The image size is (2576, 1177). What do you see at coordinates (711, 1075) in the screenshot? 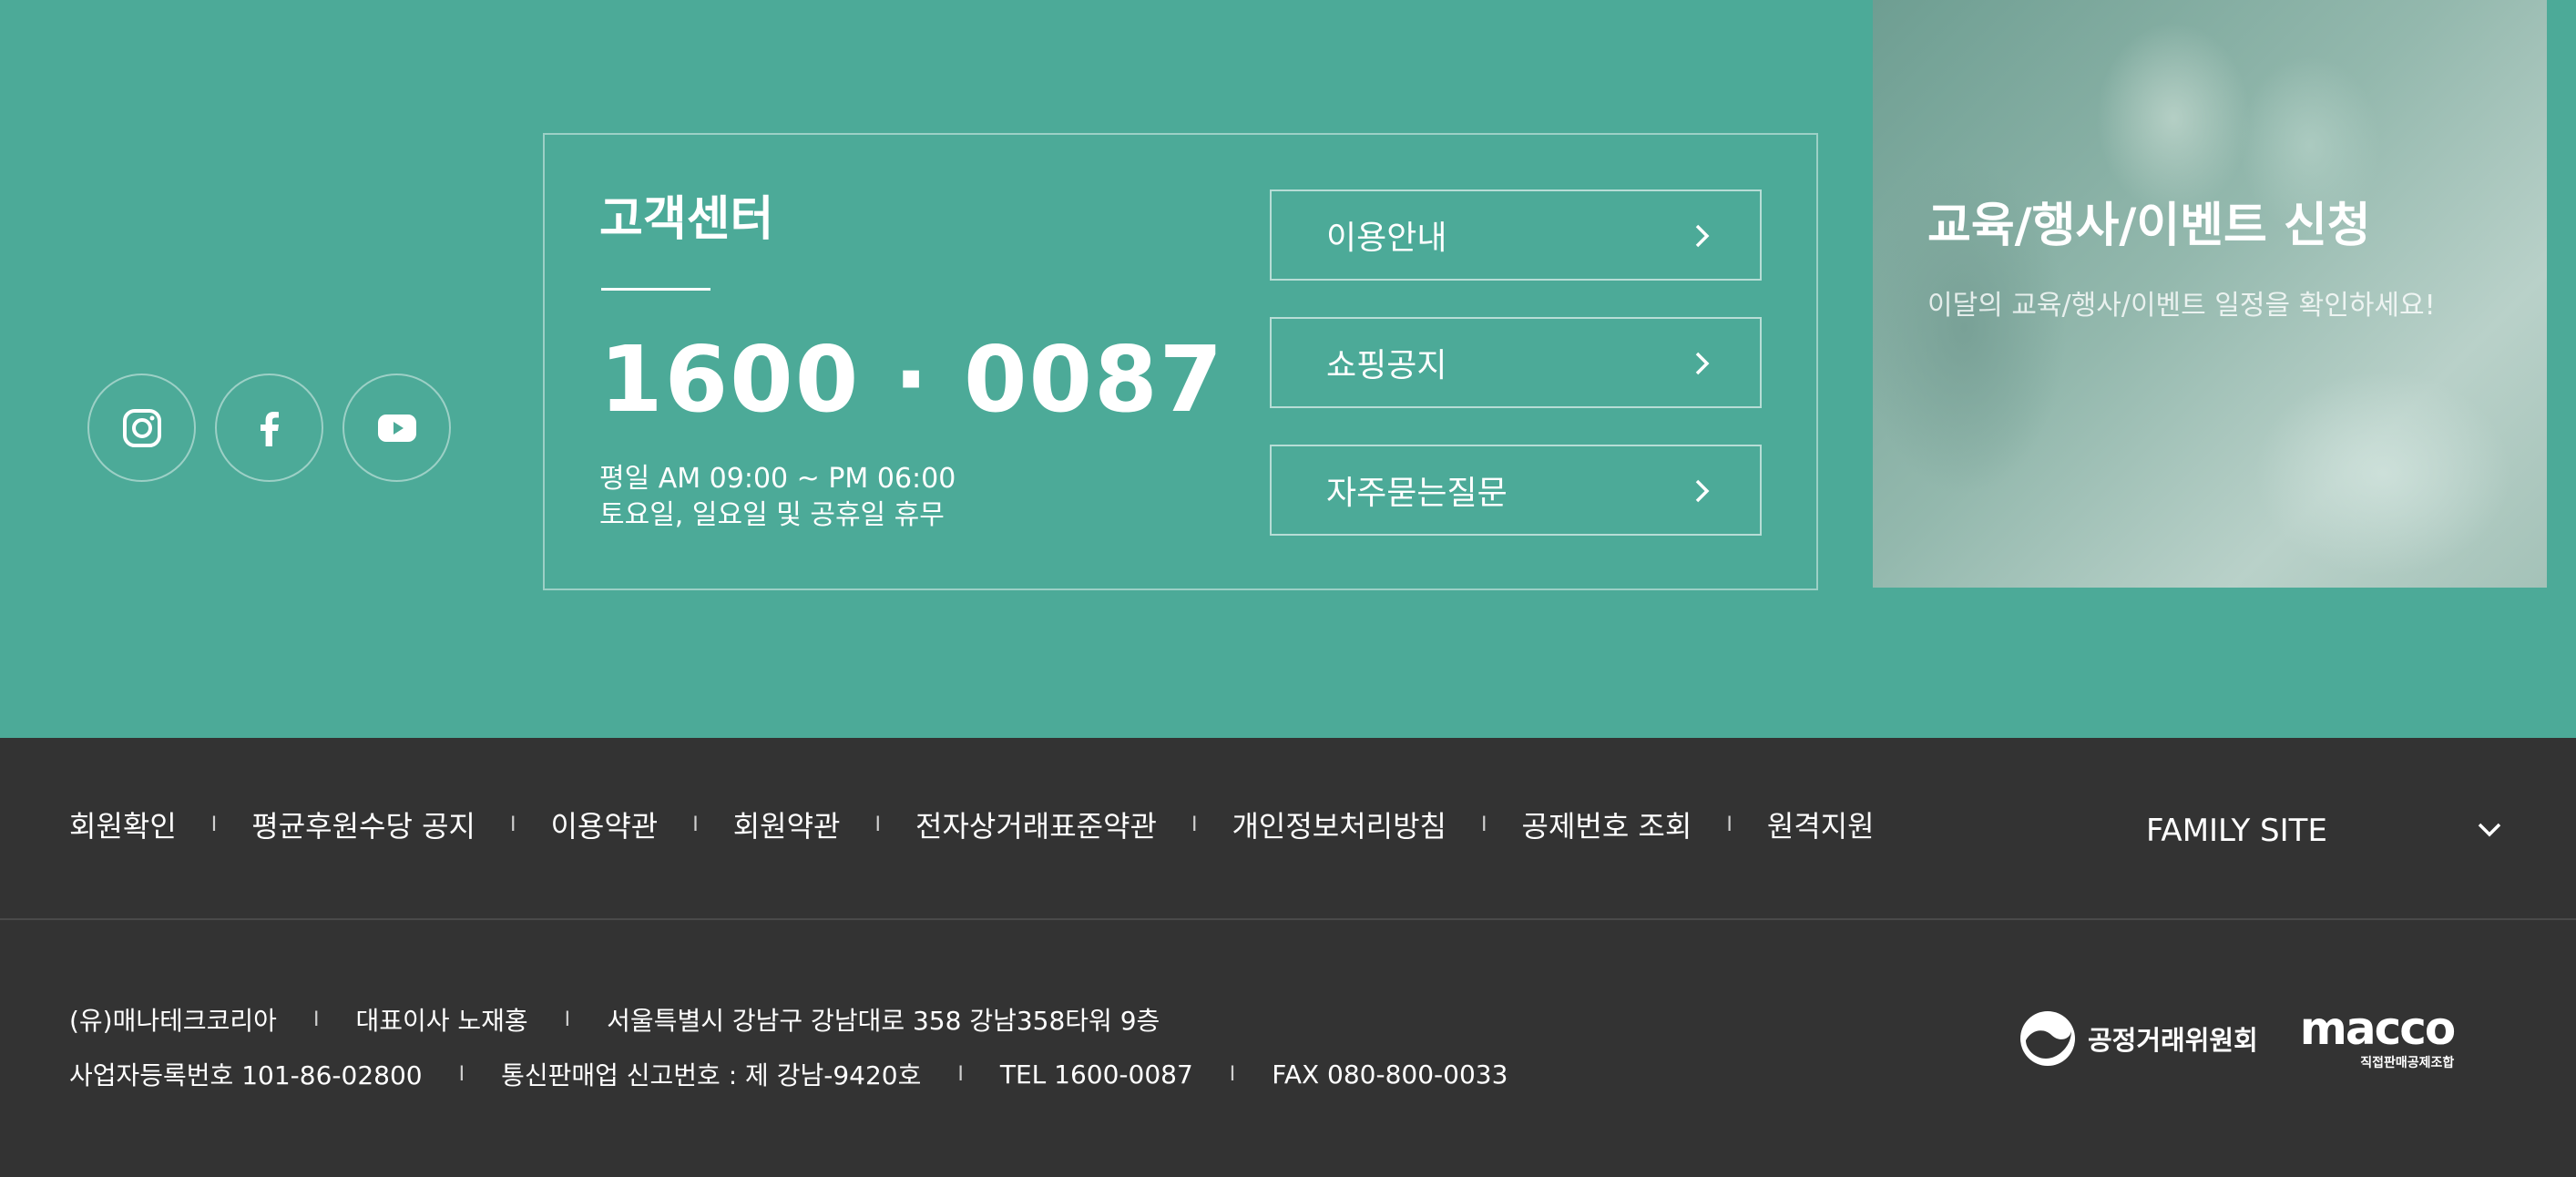
I see `mail-order-number: 통신판매업 신고번호 : 제 강남-9420호` at bounding box center [711, 1075].